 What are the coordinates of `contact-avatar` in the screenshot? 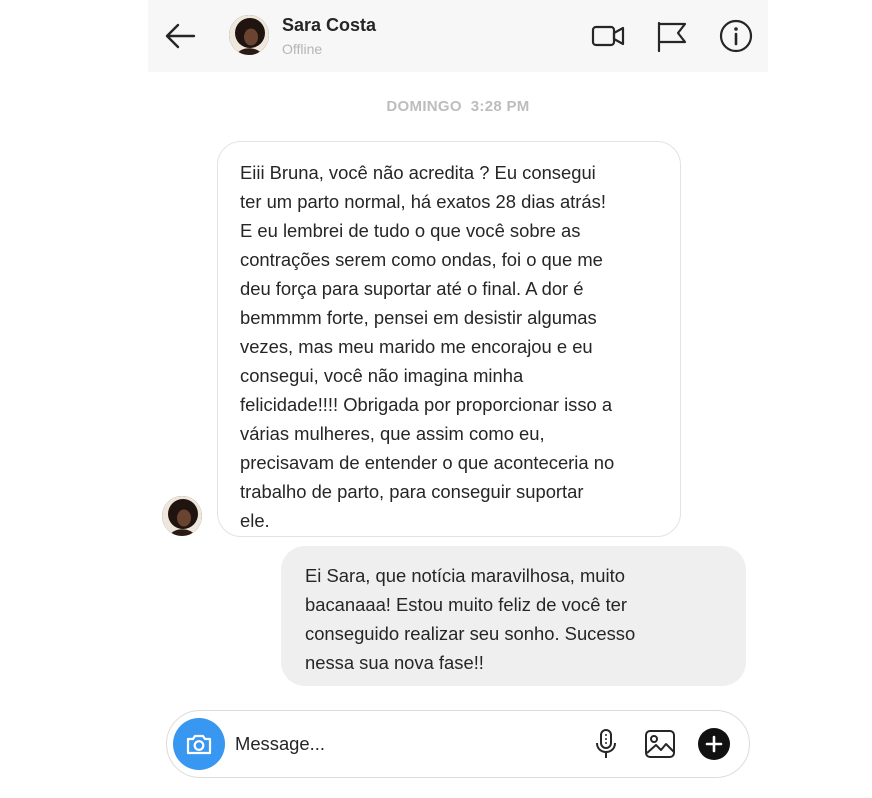 It's located at (249, 35).